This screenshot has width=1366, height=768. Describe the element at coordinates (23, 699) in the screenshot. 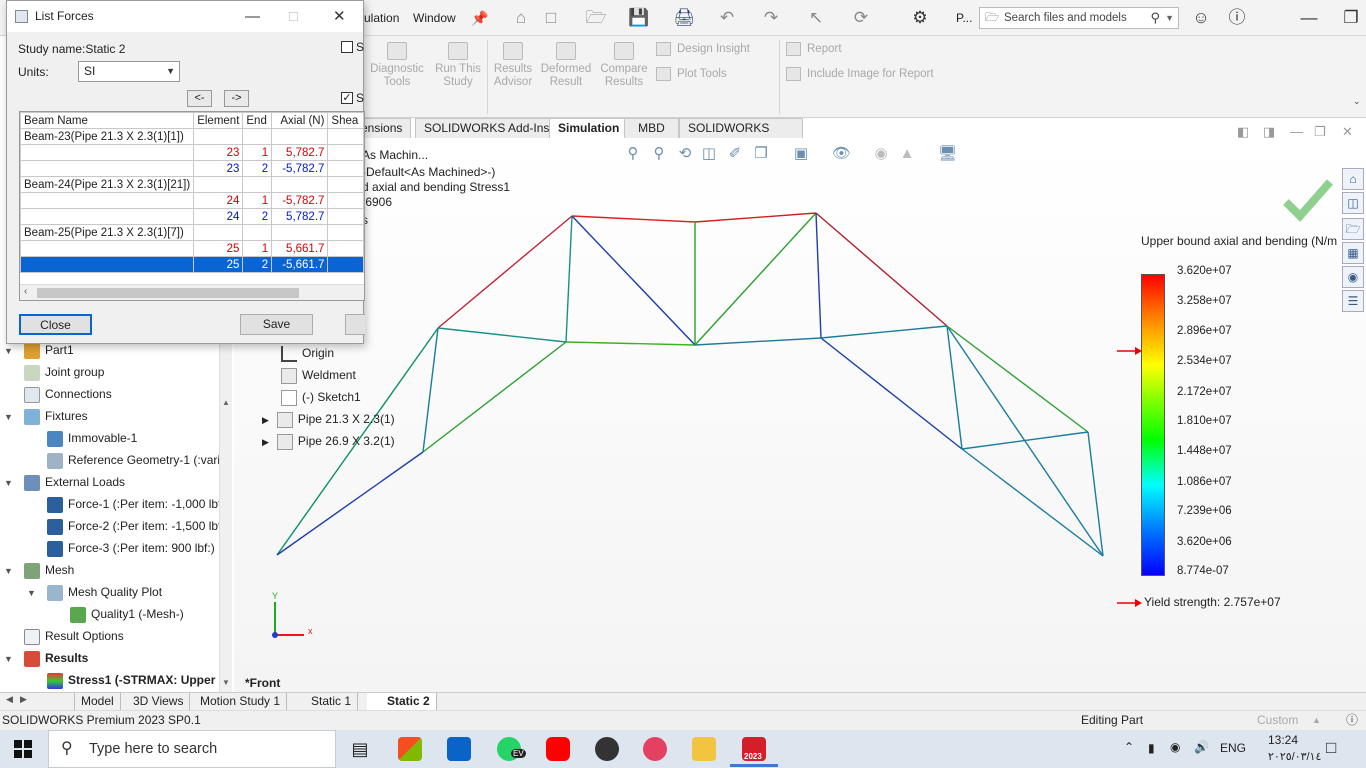

I see `scroll-right-icon: ▶` at that location.